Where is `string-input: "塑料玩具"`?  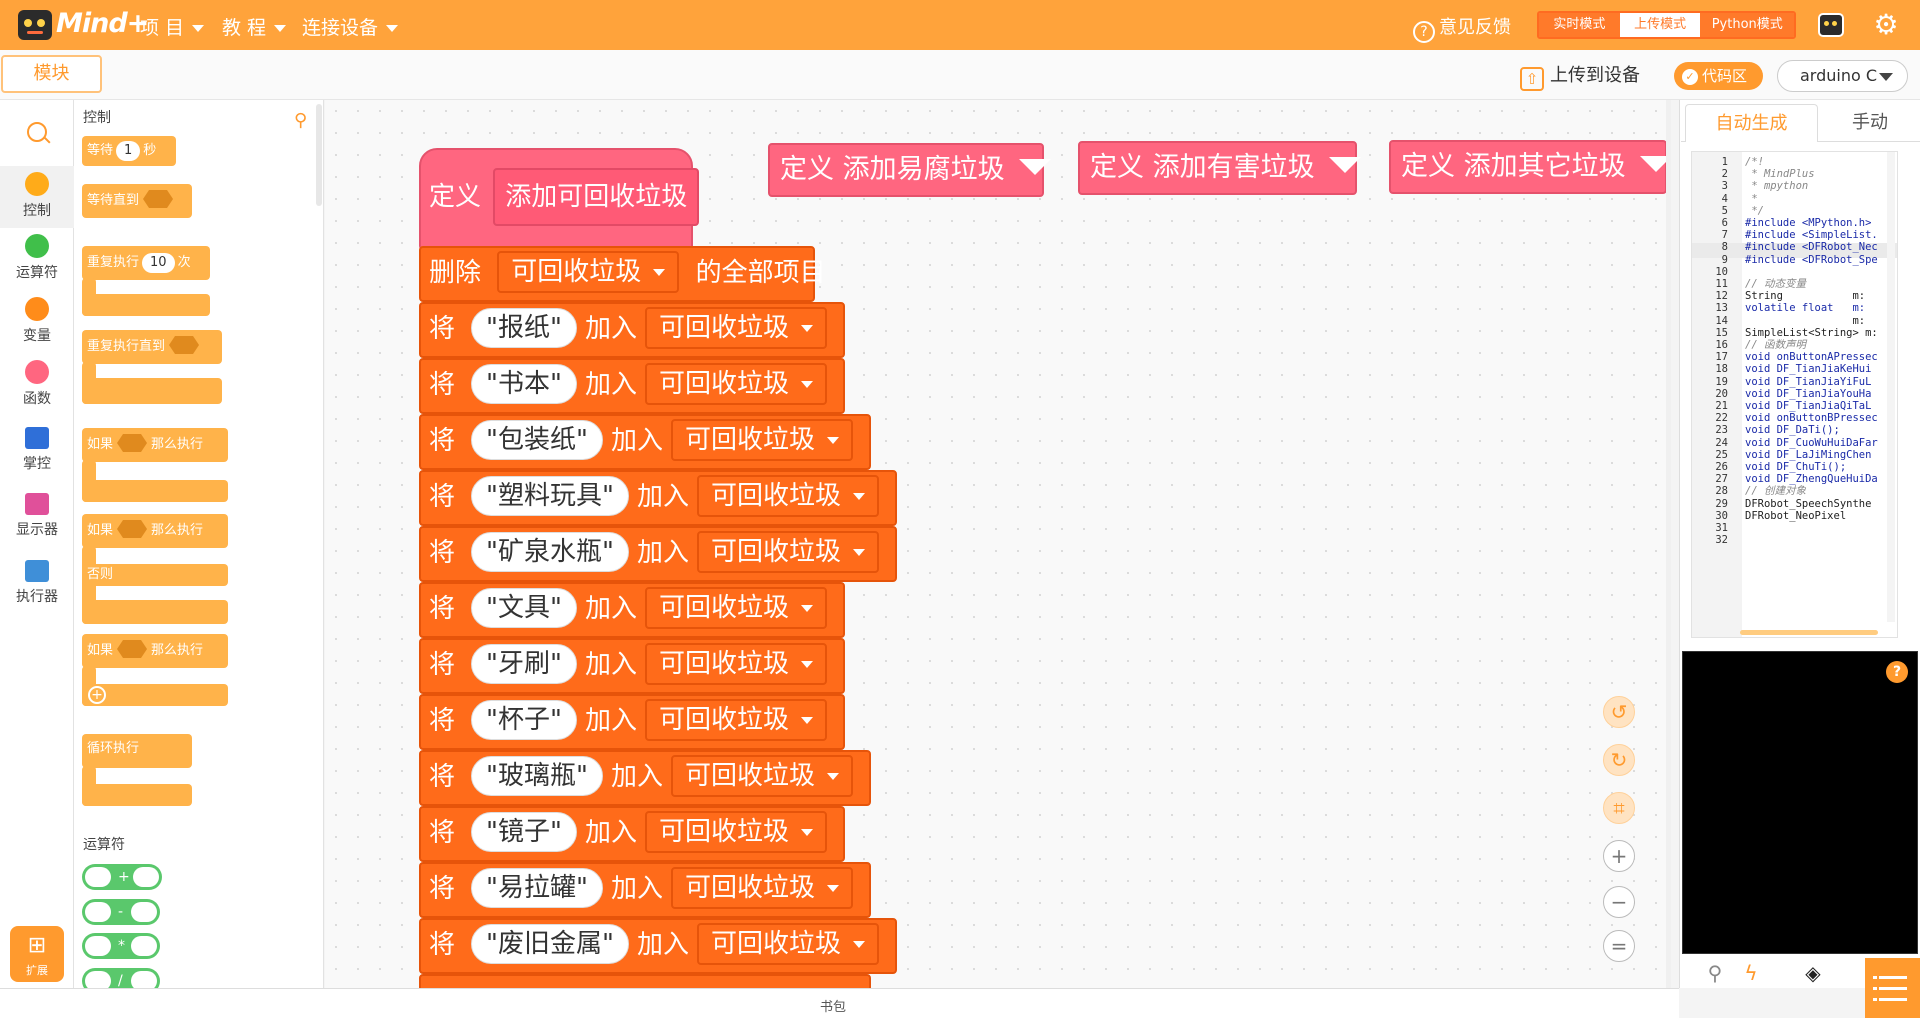 string-input: "塑料玩具" is located at coordinates (550, 496).